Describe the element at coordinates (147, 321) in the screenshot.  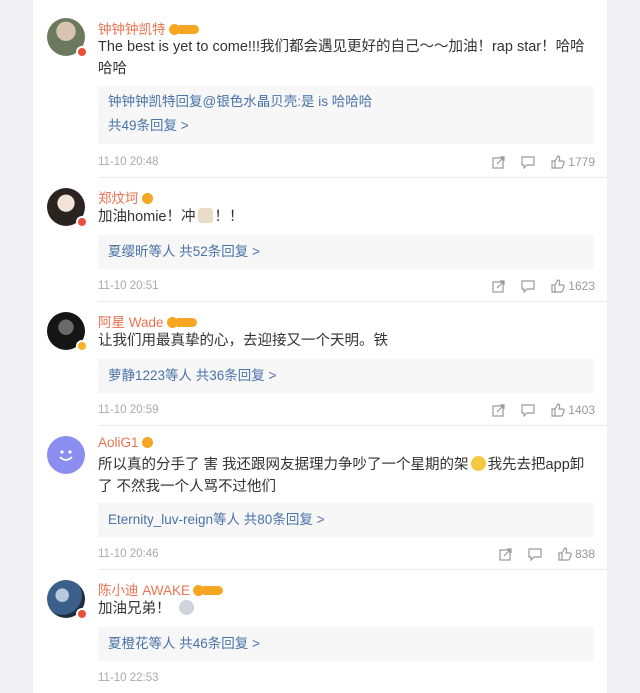
I see `comment-username: 阿星 Wade` at that location.